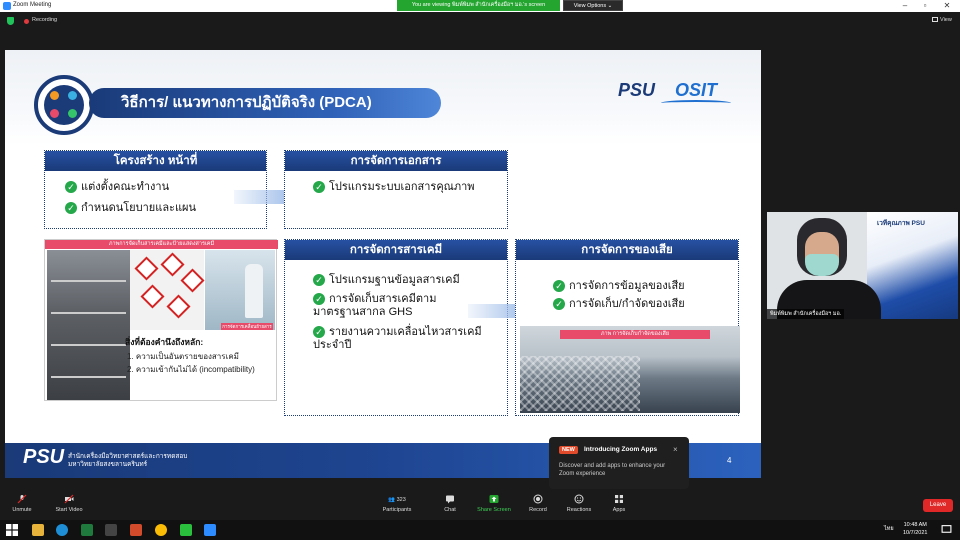 The image size is (960, 540). Describe the element at coordinates (915, 529) in the screenshot. I see `system-clock: 10:48 AM 10/7/2021` at that location.